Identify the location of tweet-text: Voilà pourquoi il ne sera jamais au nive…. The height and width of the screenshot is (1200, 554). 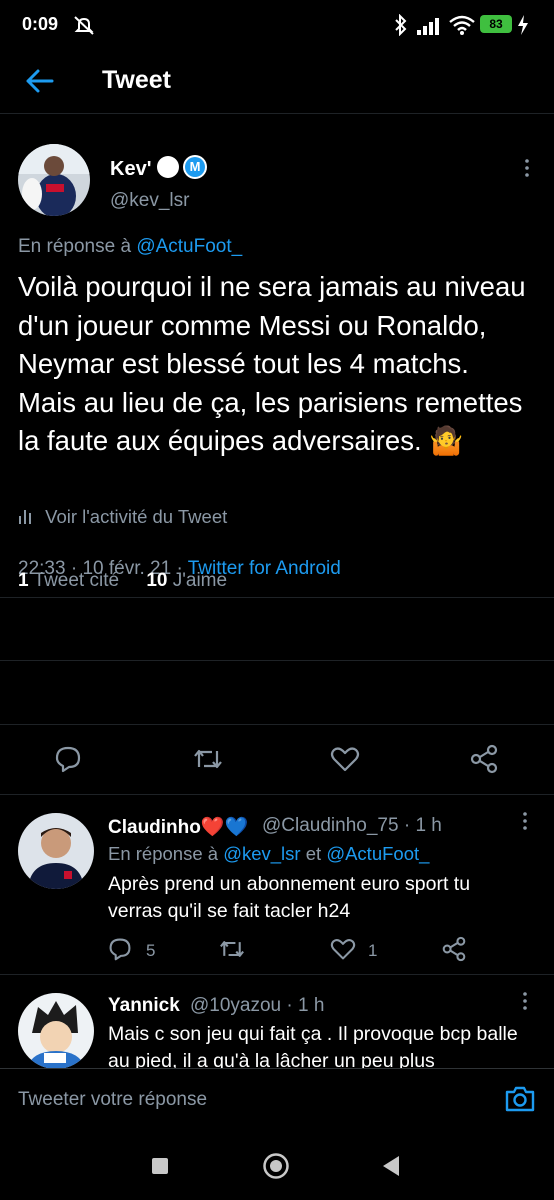
(272, 363).